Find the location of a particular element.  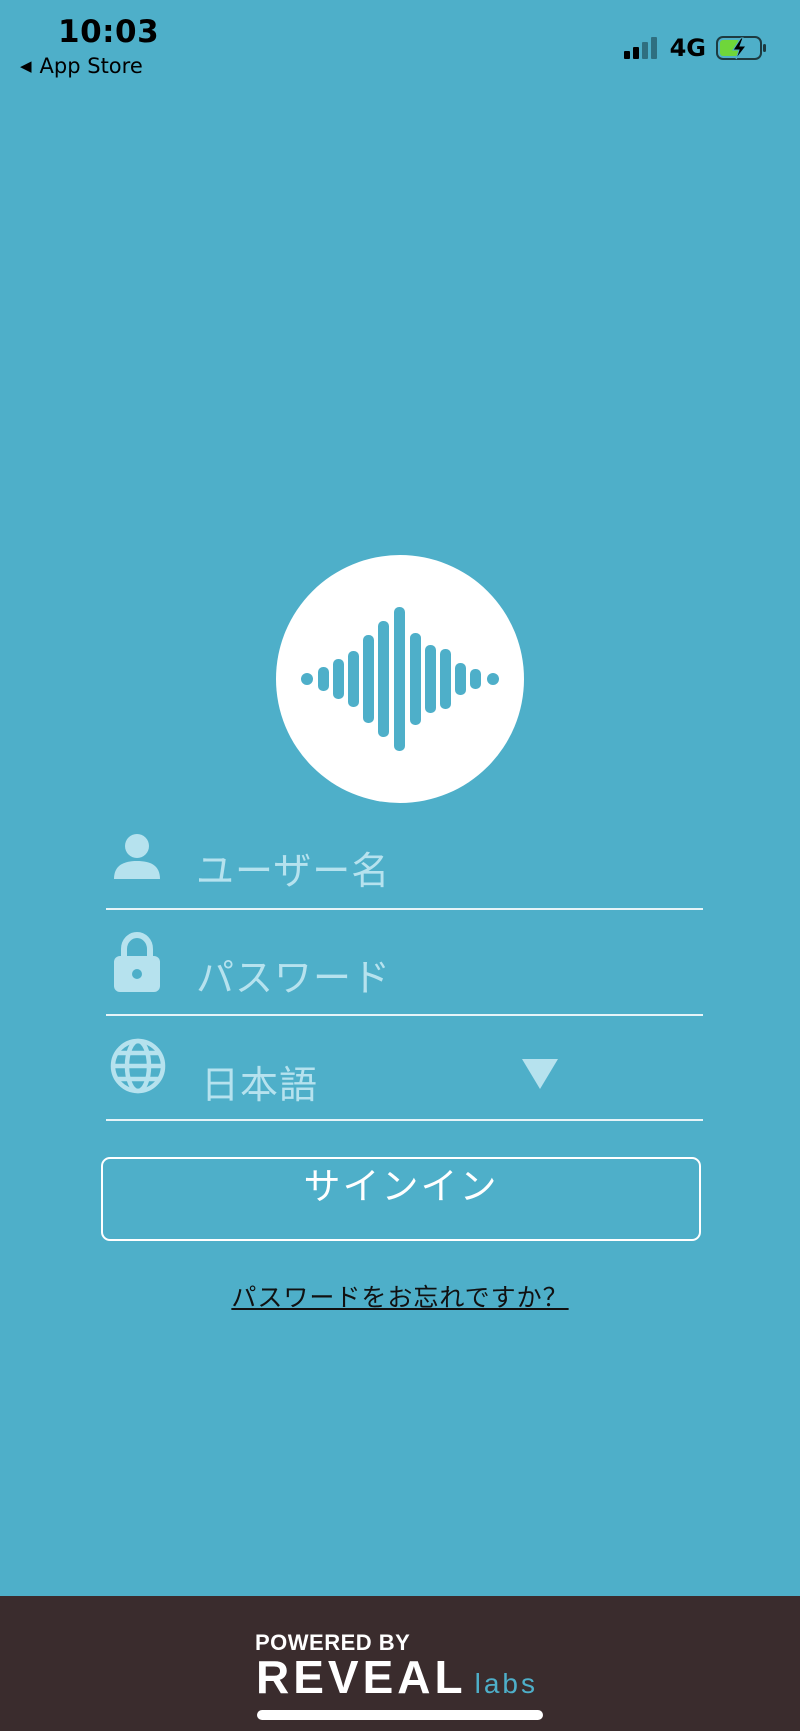

network-type: 4G is located at coordinates (687, 48).